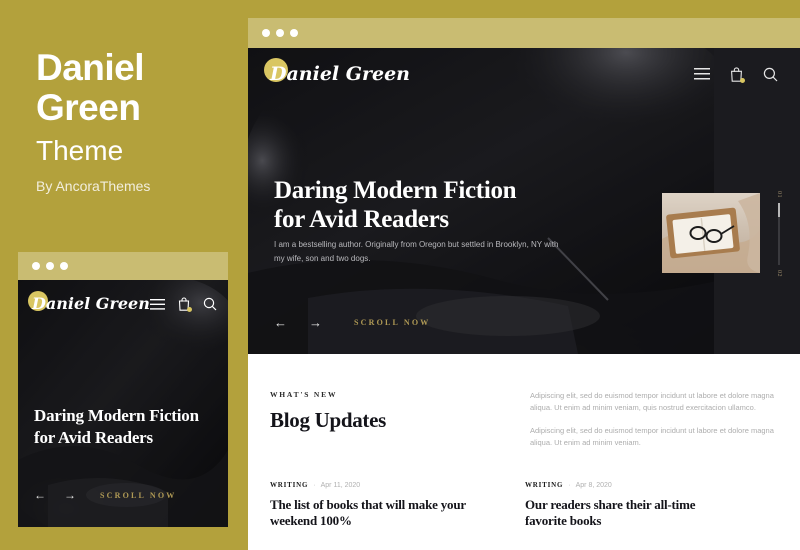  I want to click on slide-progress-fill, so click(779, 210).